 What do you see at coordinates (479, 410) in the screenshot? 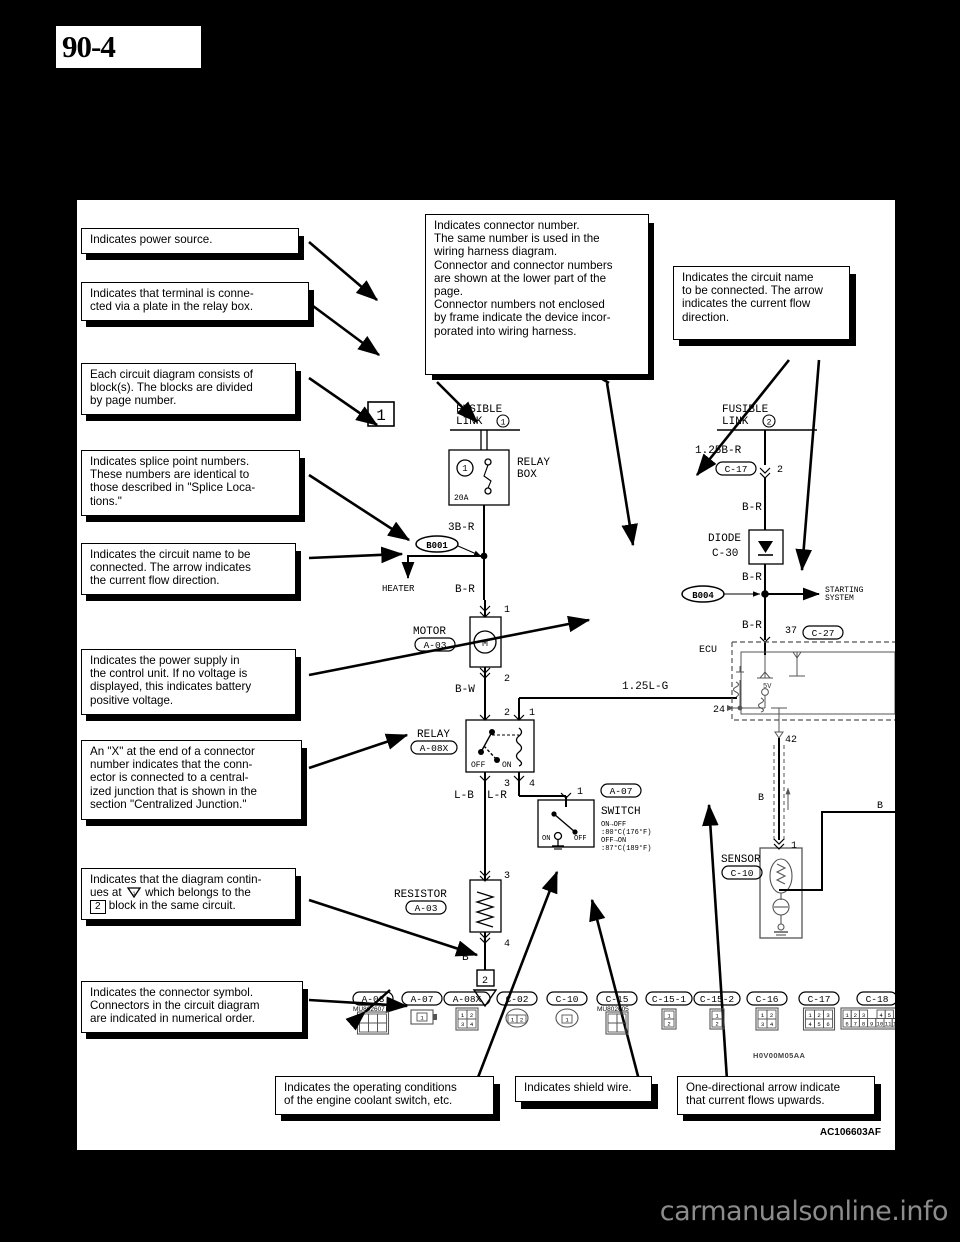
I see `fusible-link-1-line1: FUSIBLE` at bounding box center [479, 410].